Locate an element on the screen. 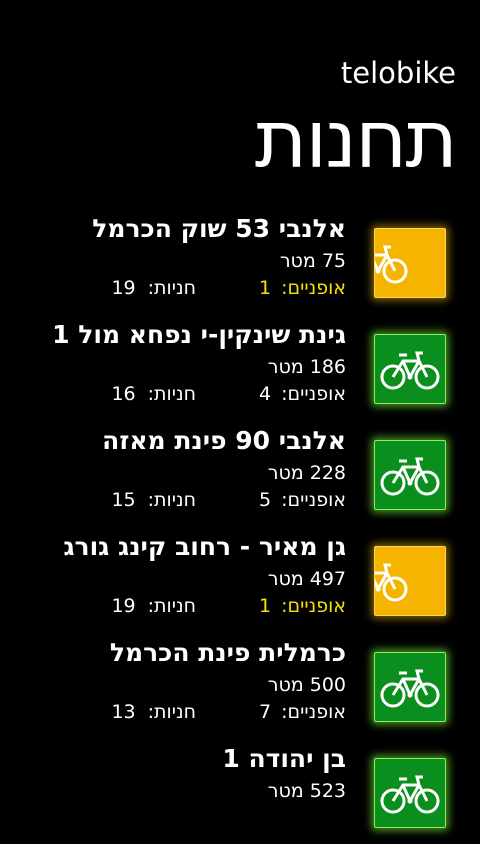 The image size is (480, 844). docks-available: חניות: 13 is located at coordinates (153, 712).